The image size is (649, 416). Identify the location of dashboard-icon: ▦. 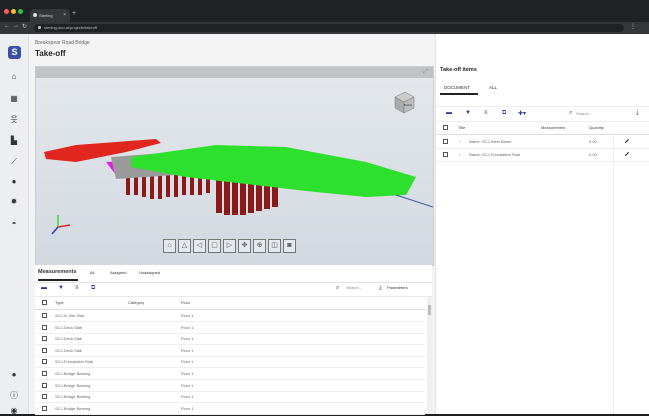
(14, 99).